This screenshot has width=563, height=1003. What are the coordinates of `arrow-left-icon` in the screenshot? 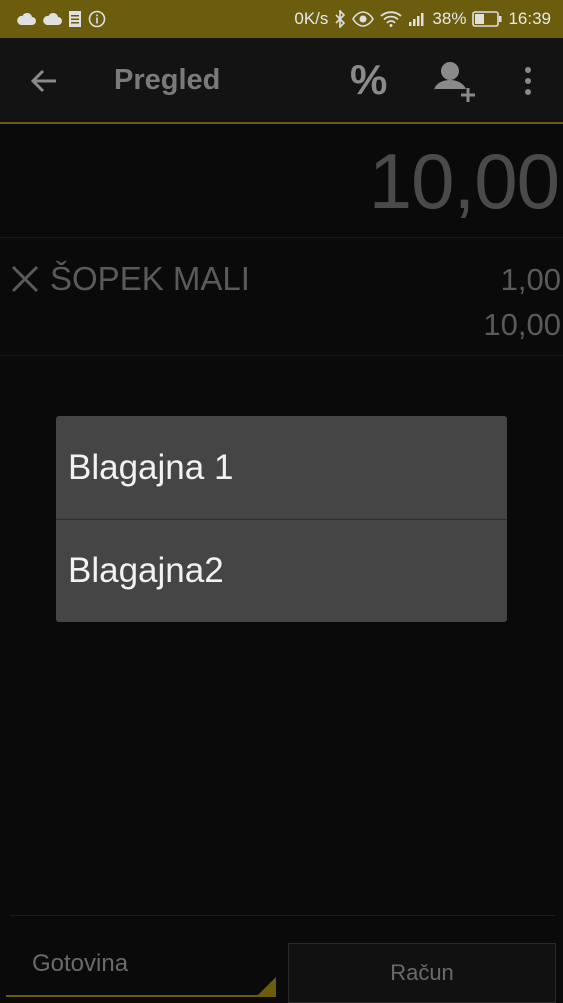 It's located at (43, 81).